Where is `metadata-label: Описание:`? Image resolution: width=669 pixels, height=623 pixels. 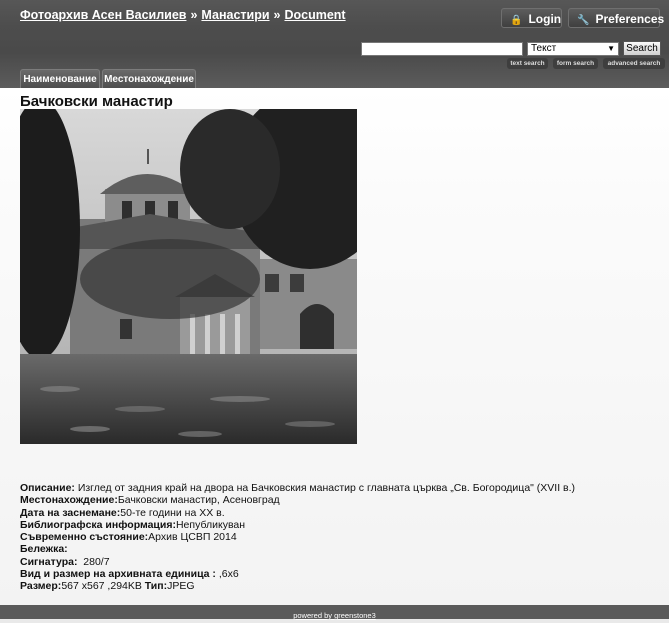
metadata-label: Описание: is located at coordinates (47, 488).